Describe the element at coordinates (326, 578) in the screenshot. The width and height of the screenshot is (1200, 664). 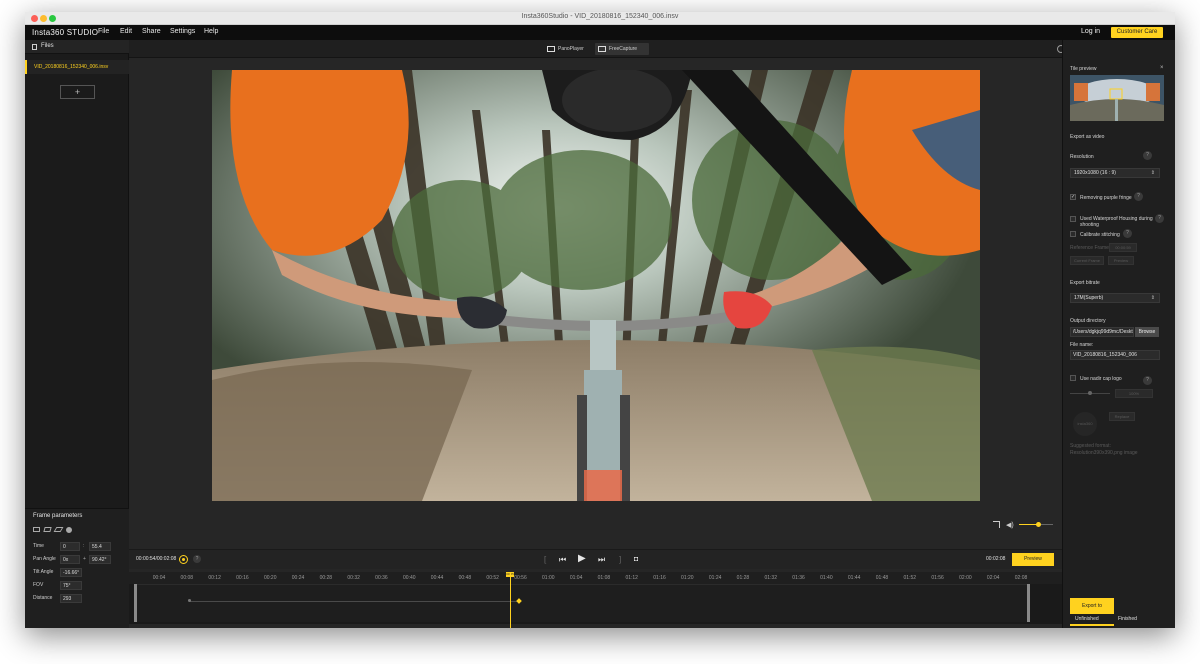
I see `timeline-tick-label: 00:28` at that location.